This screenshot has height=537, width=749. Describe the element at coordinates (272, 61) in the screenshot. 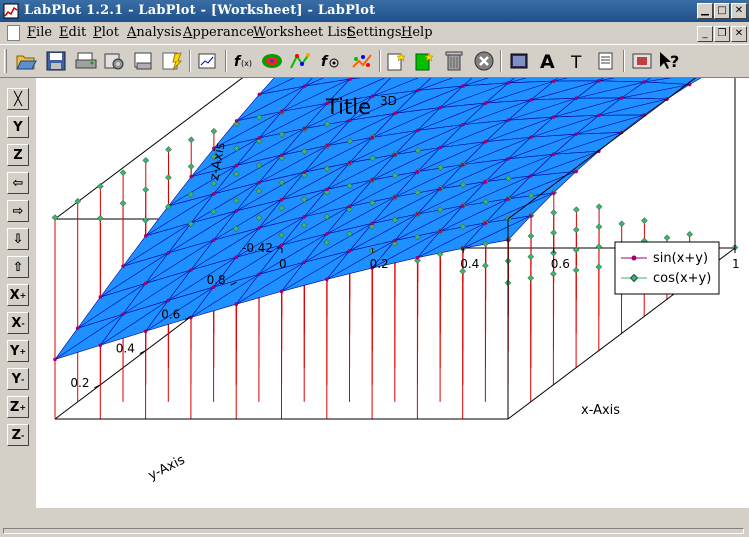

I see `3d-surface-icon` at that location.